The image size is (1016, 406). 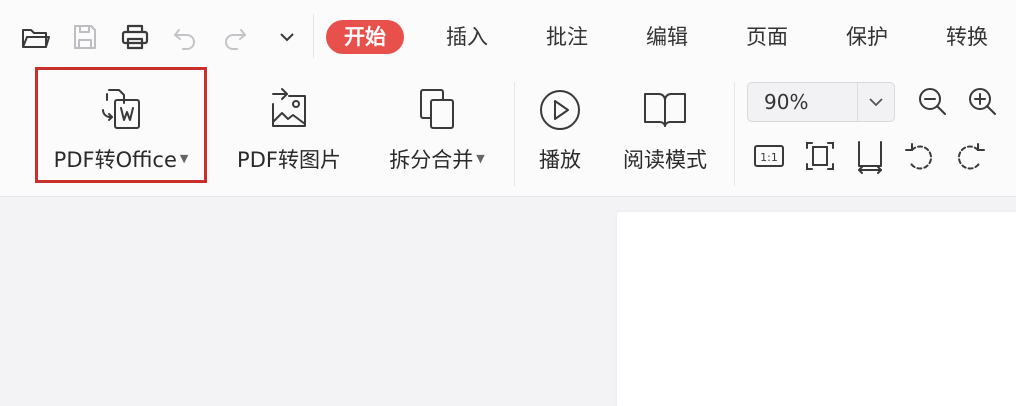 I want to click on tab-edit: 编辑, so click(x=667, y=37).